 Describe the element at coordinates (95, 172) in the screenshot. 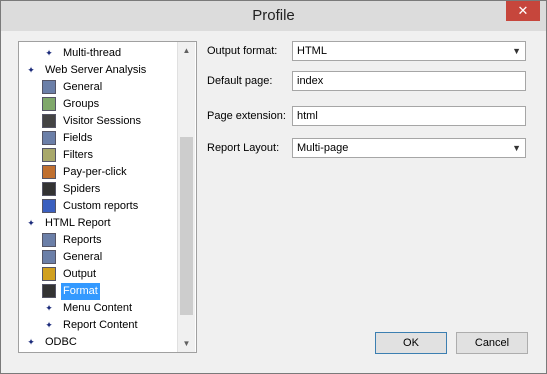

I see `tree-item-label: Pay-per-click` at that location.